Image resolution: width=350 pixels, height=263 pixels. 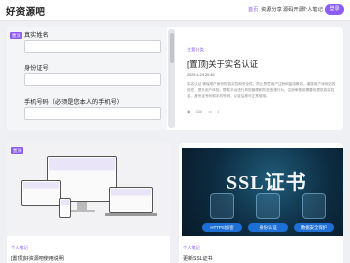 I want to click on login-button: 登录, so click(x=334, y=9).